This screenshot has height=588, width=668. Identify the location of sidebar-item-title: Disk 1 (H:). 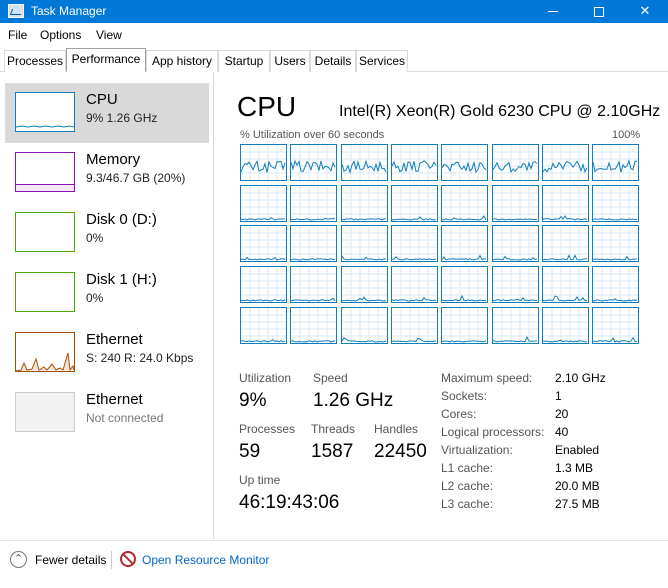
(121, 279).